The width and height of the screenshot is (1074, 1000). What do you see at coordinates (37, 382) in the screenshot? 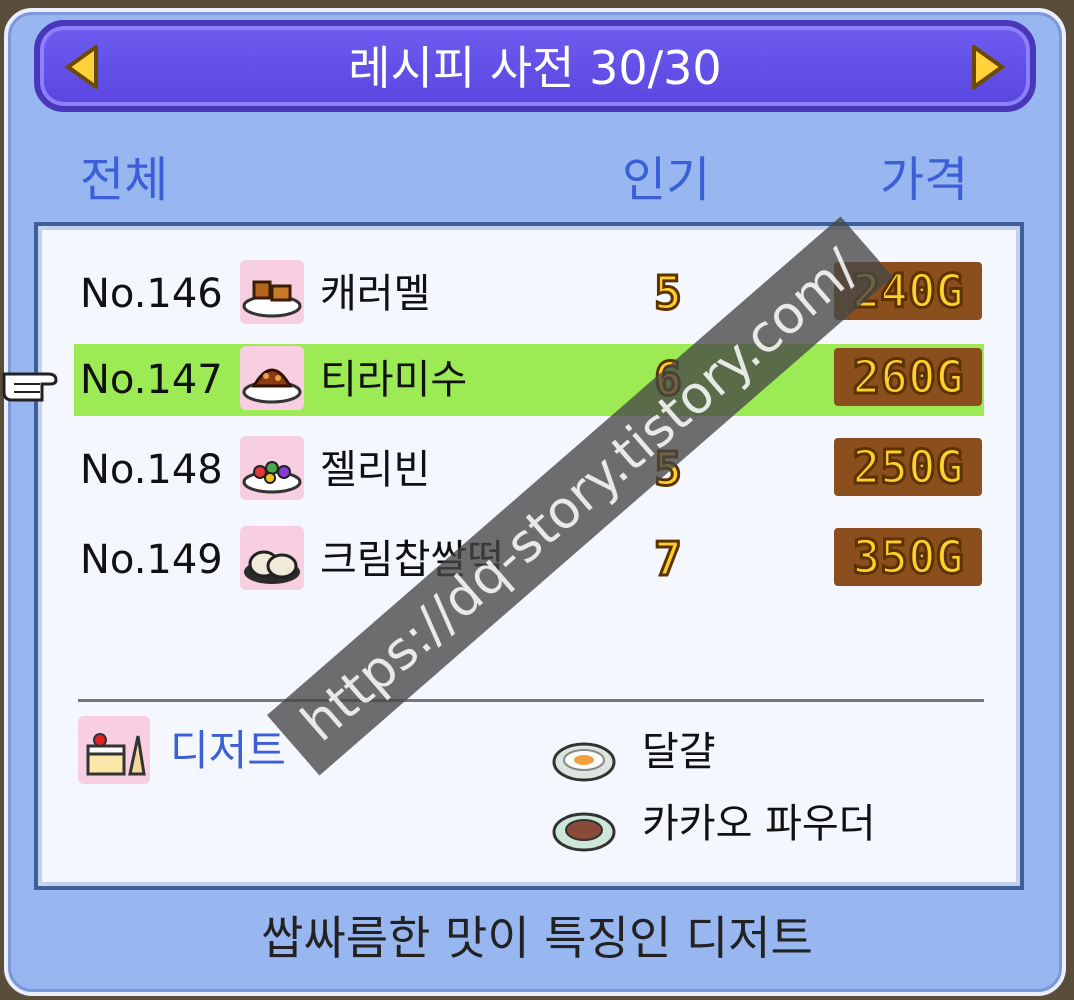
I see `pointing-hand-cursor-icon` at bounding box center [37, 382].